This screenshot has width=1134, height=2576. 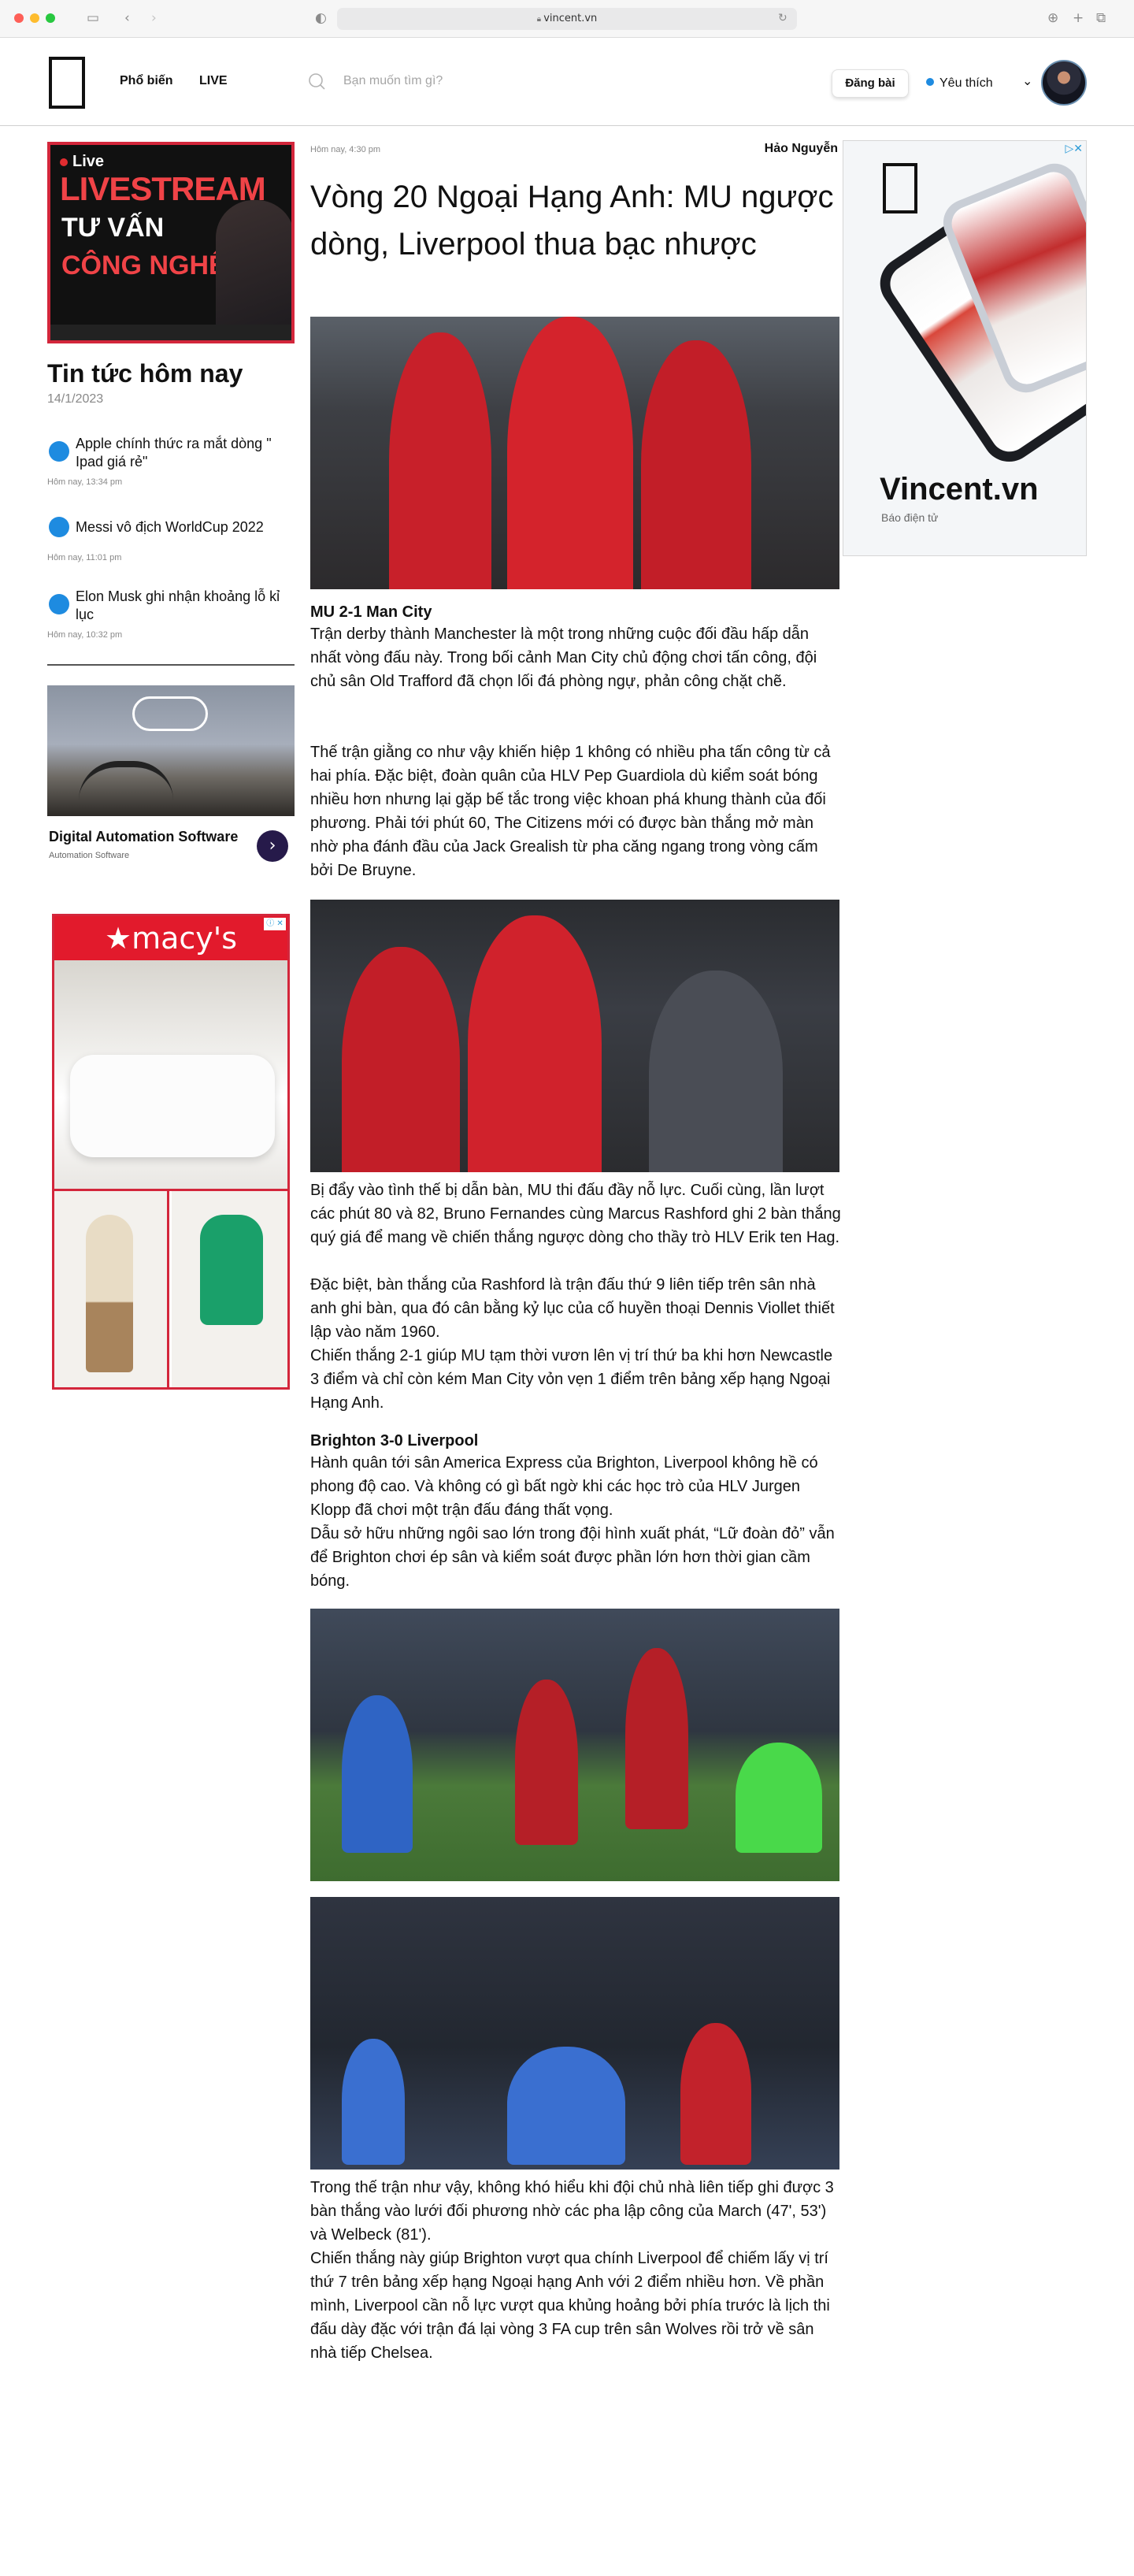 I want to click on article-photo-brighton-match, so click(x=574, y=1745).